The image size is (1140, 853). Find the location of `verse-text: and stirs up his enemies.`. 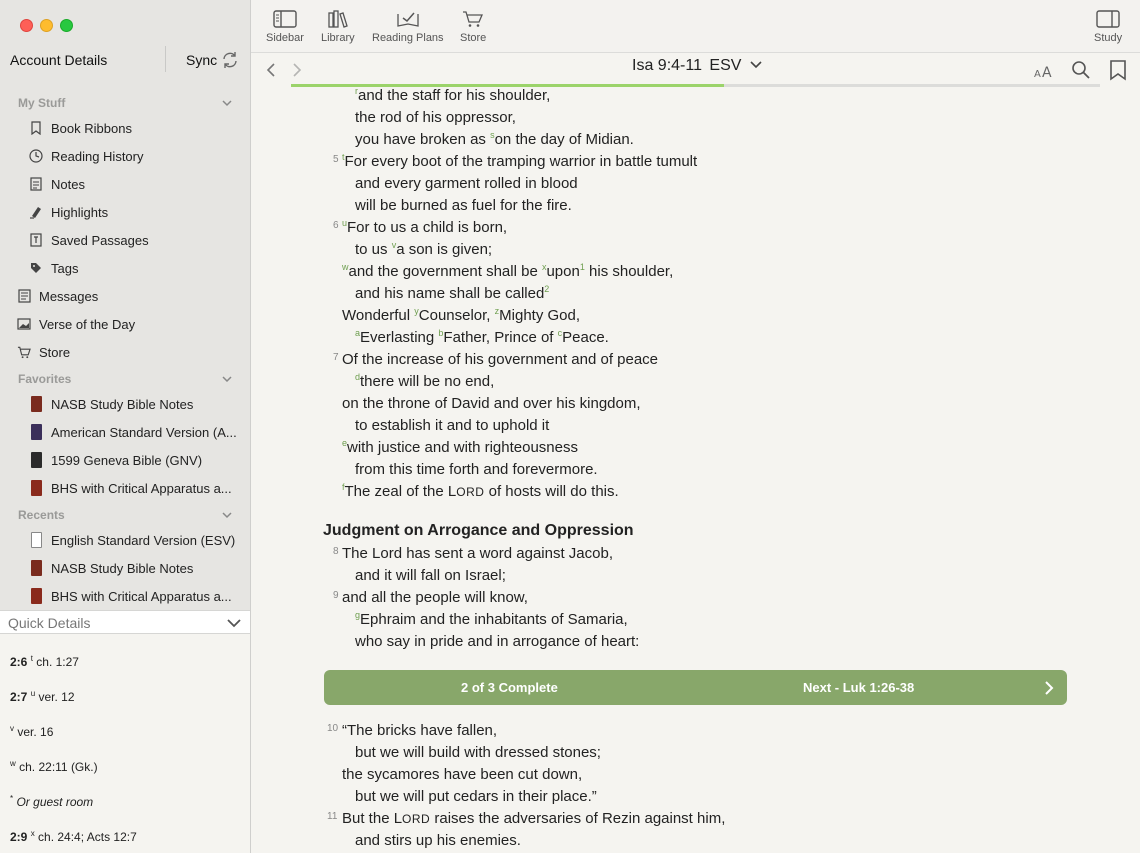

verse-text: and stirs up his enemies. is located at coordinates (438, 840).